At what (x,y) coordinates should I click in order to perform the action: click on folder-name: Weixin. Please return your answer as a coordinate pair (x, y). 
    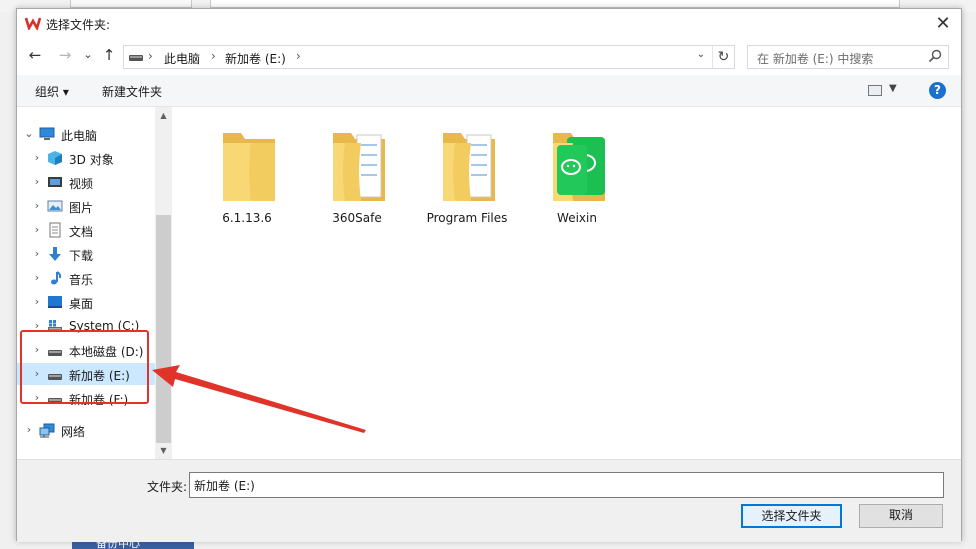
    Looking at the image, I should click on (577, 218).